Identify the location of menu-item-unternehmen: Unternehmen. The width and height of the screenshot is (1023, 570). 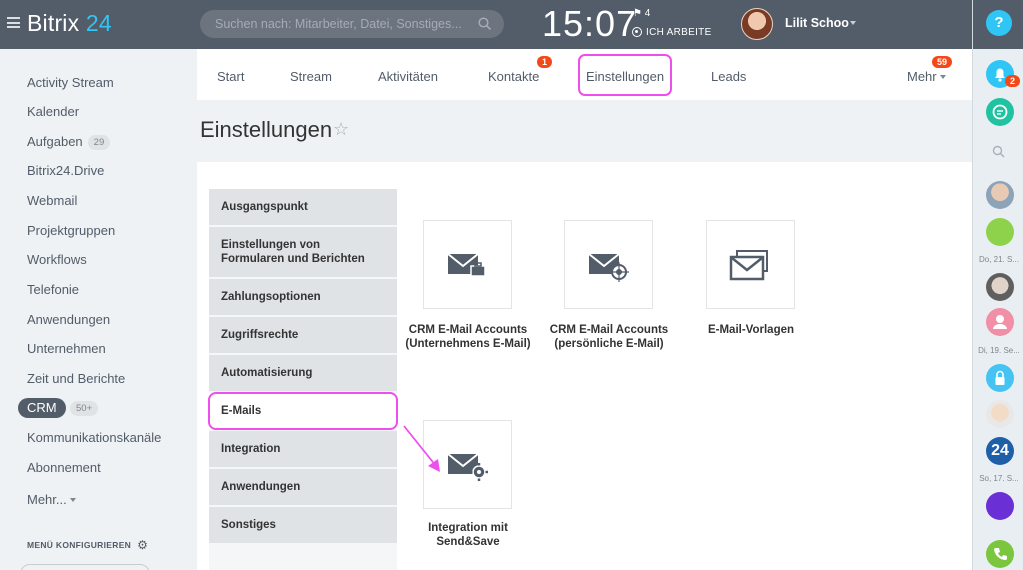
(66, 348).